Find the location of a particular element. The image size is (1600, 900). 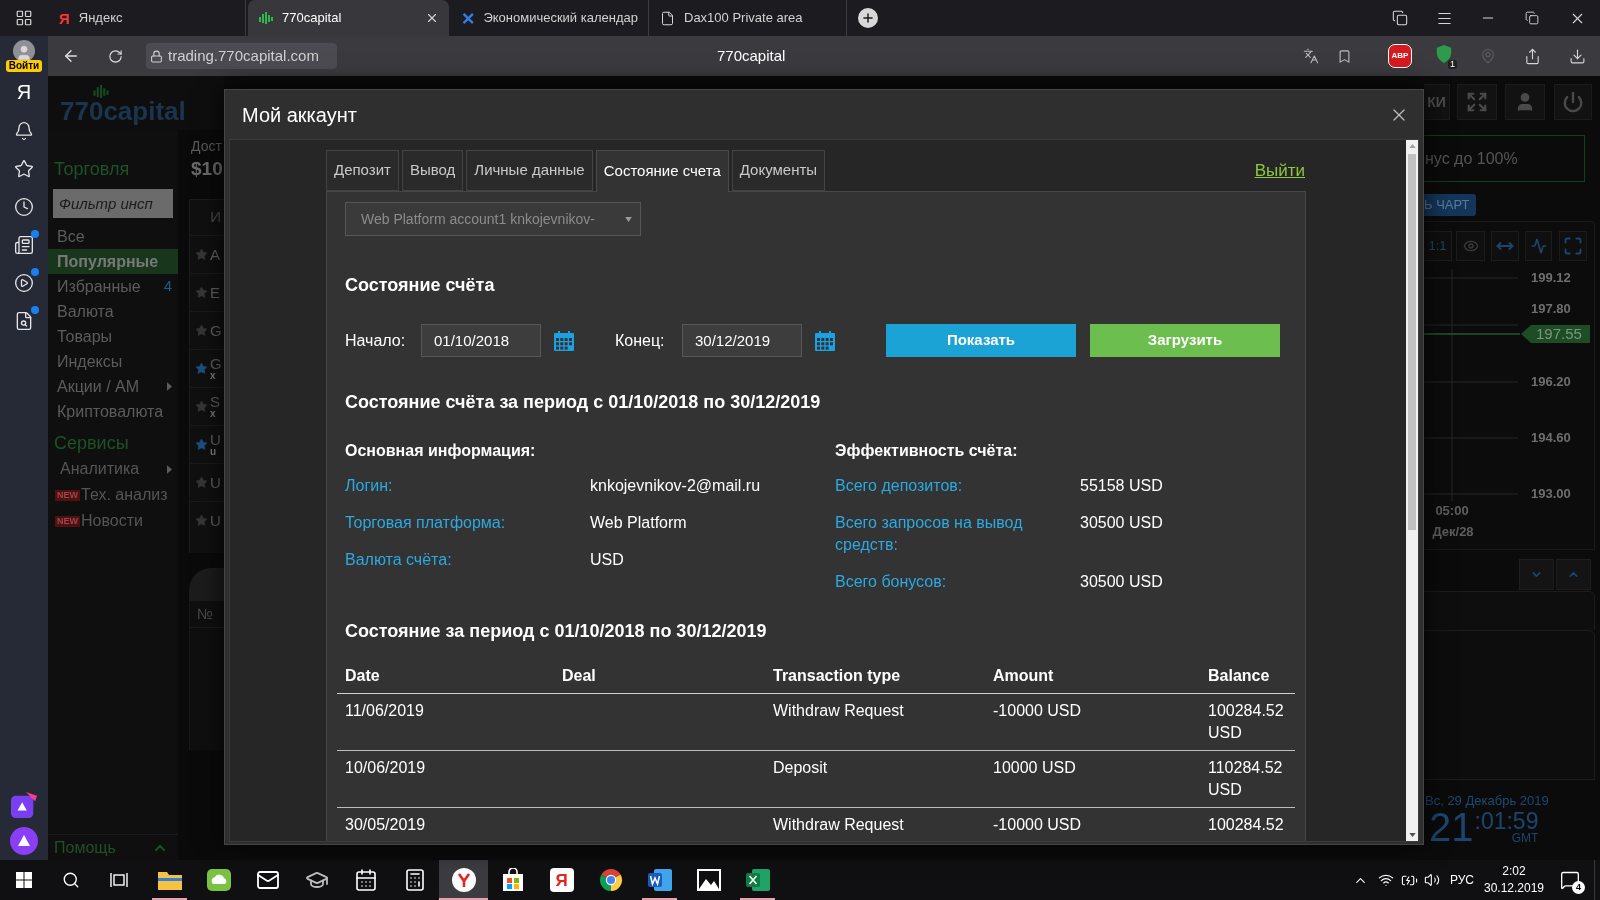

end-date-field: 30/12/2019 is located at coordinates (742, 340).